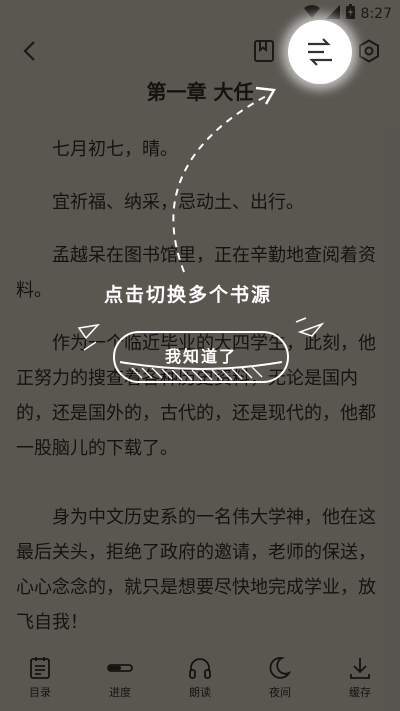  I want to click on nav-item-catalog: 目录, so click(40, 680).